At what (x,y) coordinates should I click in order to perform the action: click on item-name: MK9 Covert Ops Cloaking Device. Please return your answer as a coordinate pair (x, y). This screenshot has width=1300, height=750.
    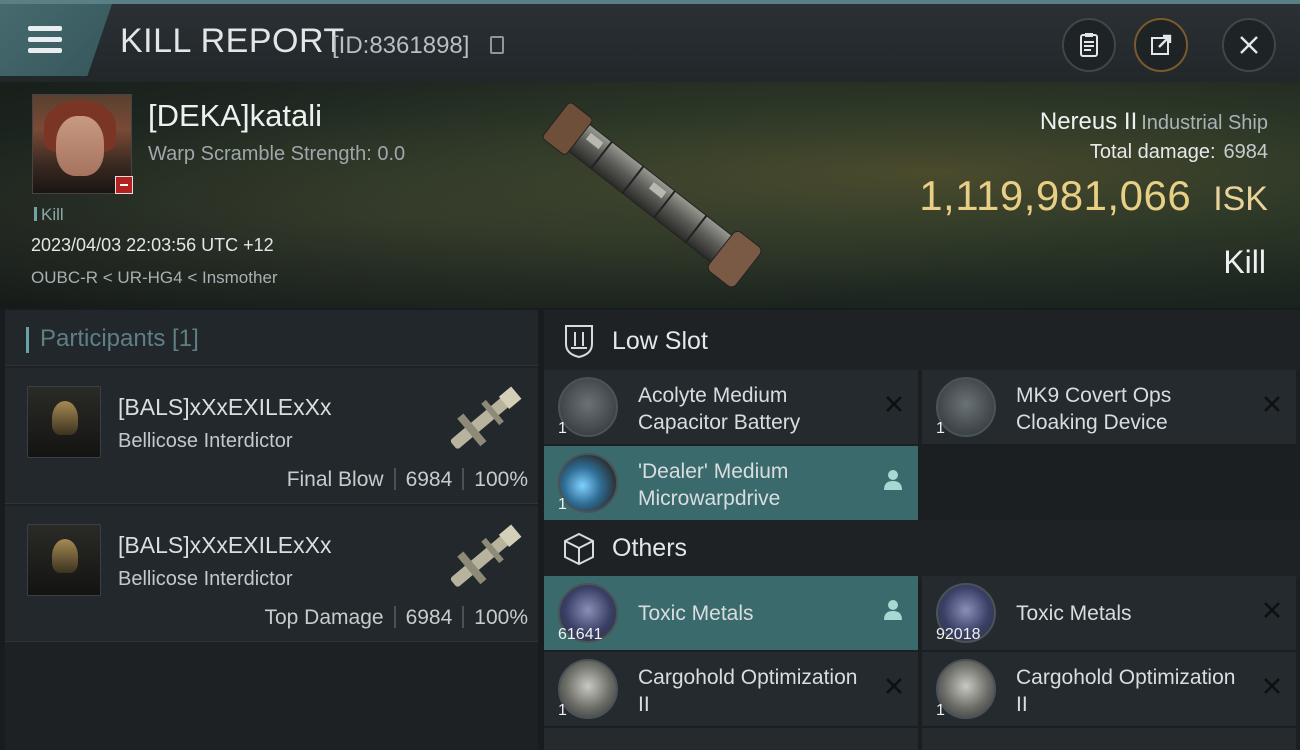
    Looking at the image, I should click on (1094, 409).